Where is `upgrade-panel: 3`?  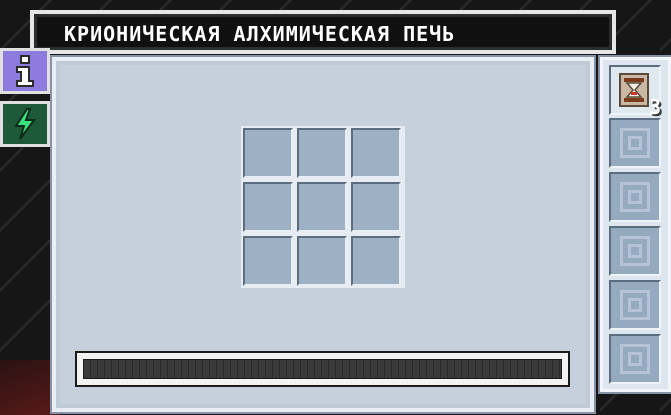
upgrade-panel: 3 is located at coordinates (635, 224).